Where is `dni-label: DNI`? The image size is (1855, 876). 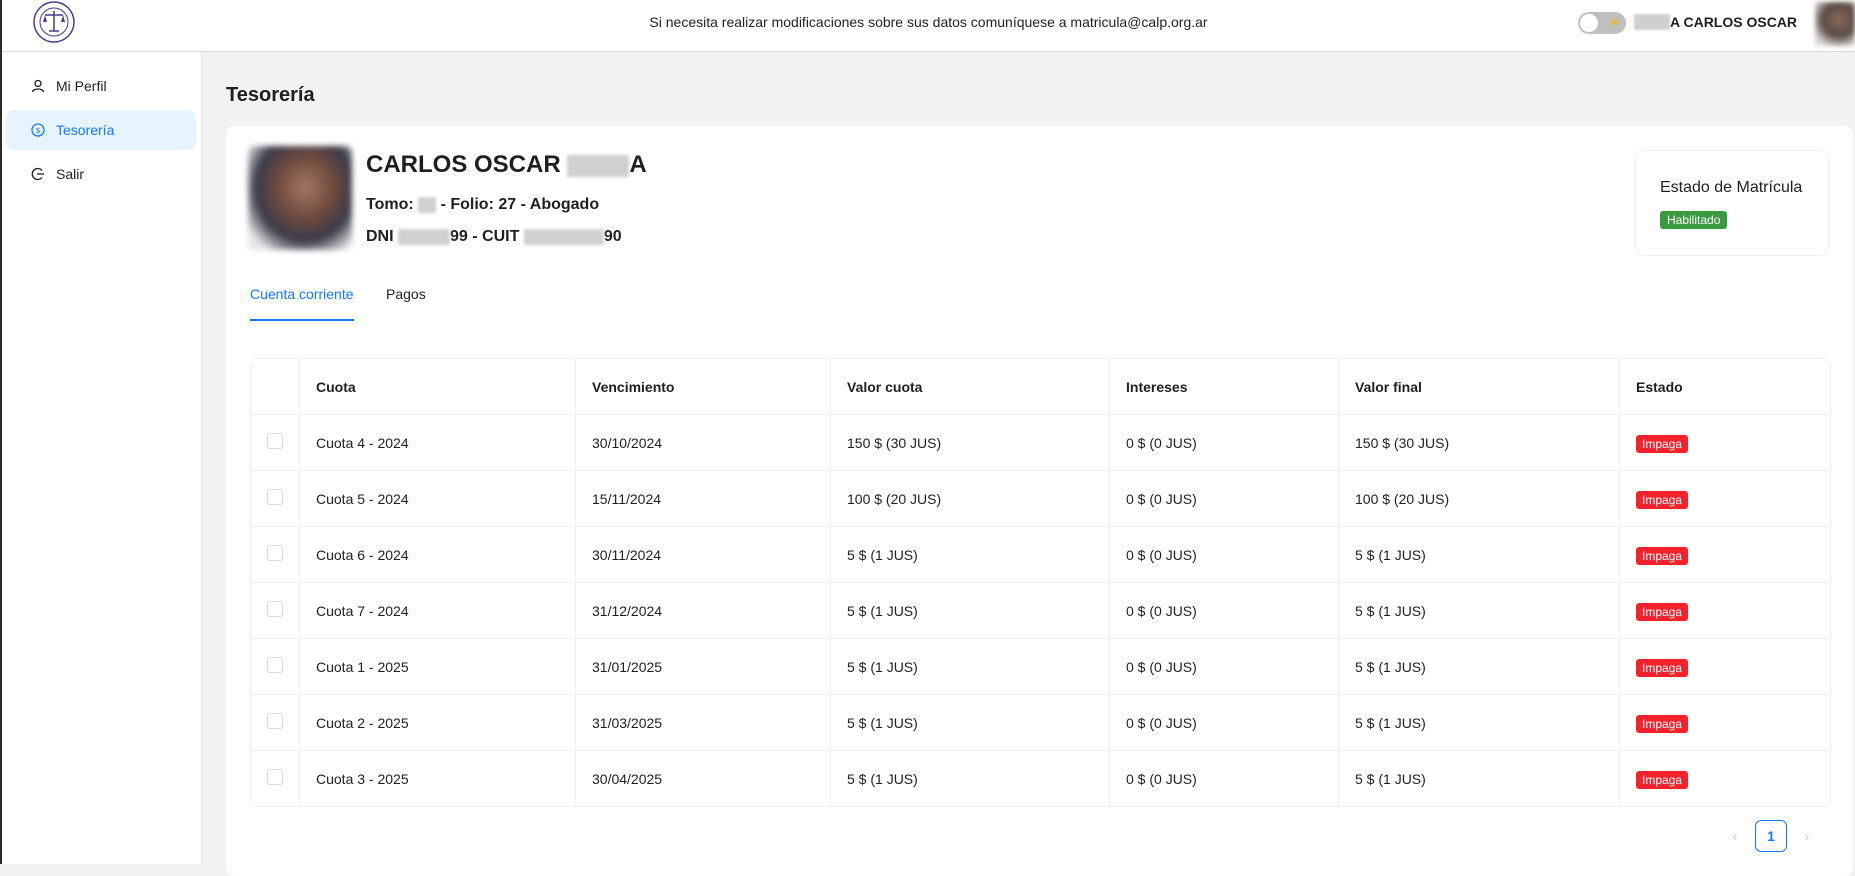 dni-label: DNI is located at coordinates (380, 236).